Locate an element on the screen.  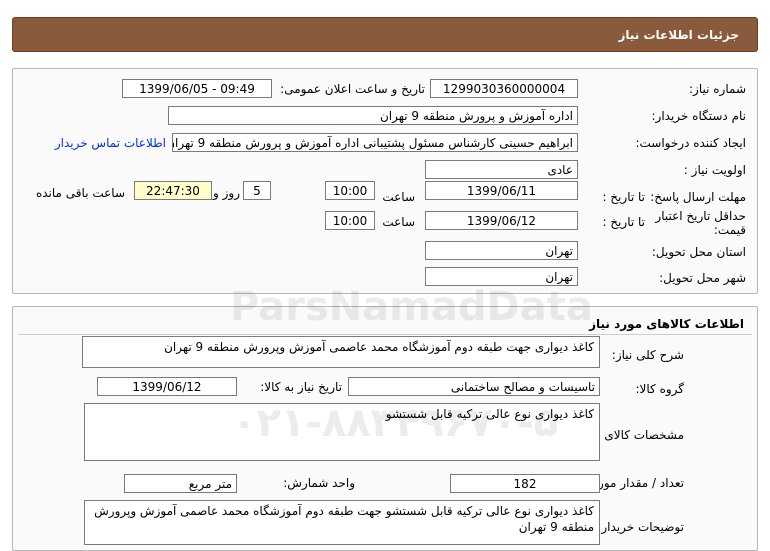
goods-section-divider is located at coordinates (385, 334).